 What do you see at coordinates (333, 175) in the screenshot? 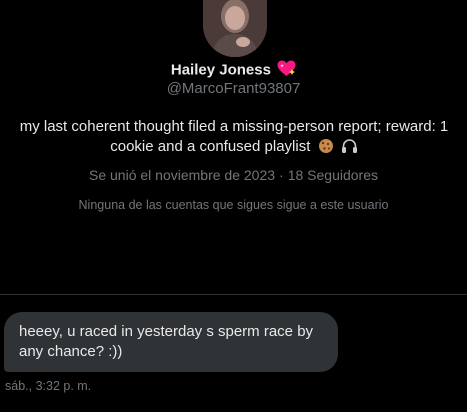
I see `followers-count: 18 Seguidores` at bounding box center [333, 175].